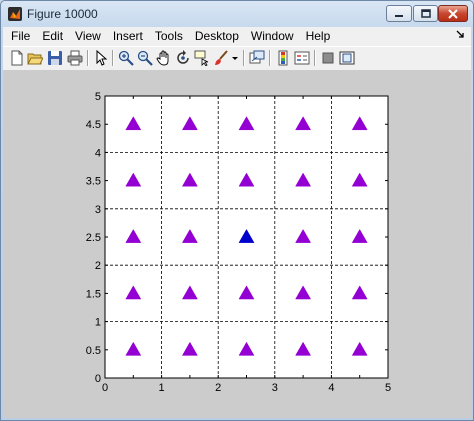 This screenshot has height=421, width=474. Describe the element at coordinates (272, 36) in the screenshot. I see `menu-window: Window` at that location.